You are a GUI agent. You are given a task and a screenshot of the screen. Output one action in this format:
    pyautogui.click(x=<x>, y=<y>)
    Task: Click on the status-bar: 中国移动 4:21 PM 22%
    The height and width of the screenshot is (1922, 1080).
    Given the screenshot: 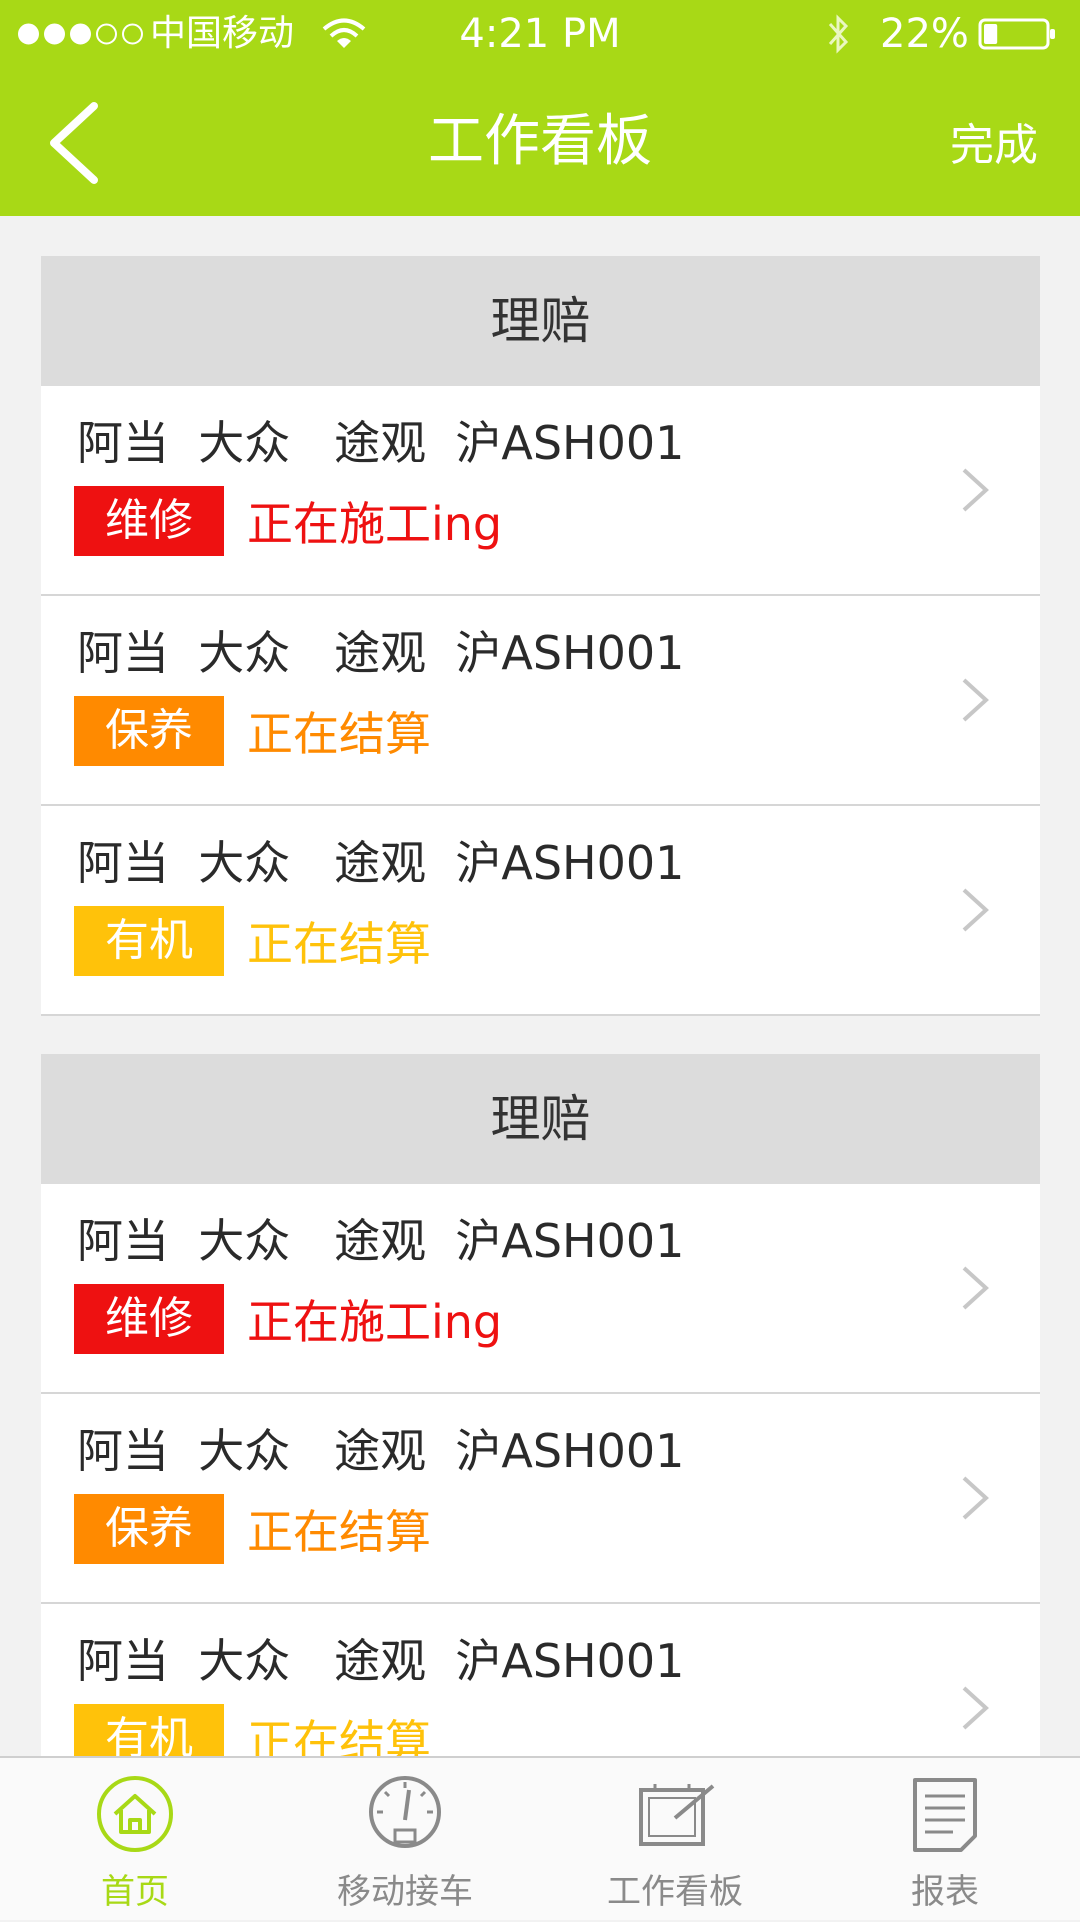 What is the action you would take?
    pyautogui.click(x=540, y=34)
    